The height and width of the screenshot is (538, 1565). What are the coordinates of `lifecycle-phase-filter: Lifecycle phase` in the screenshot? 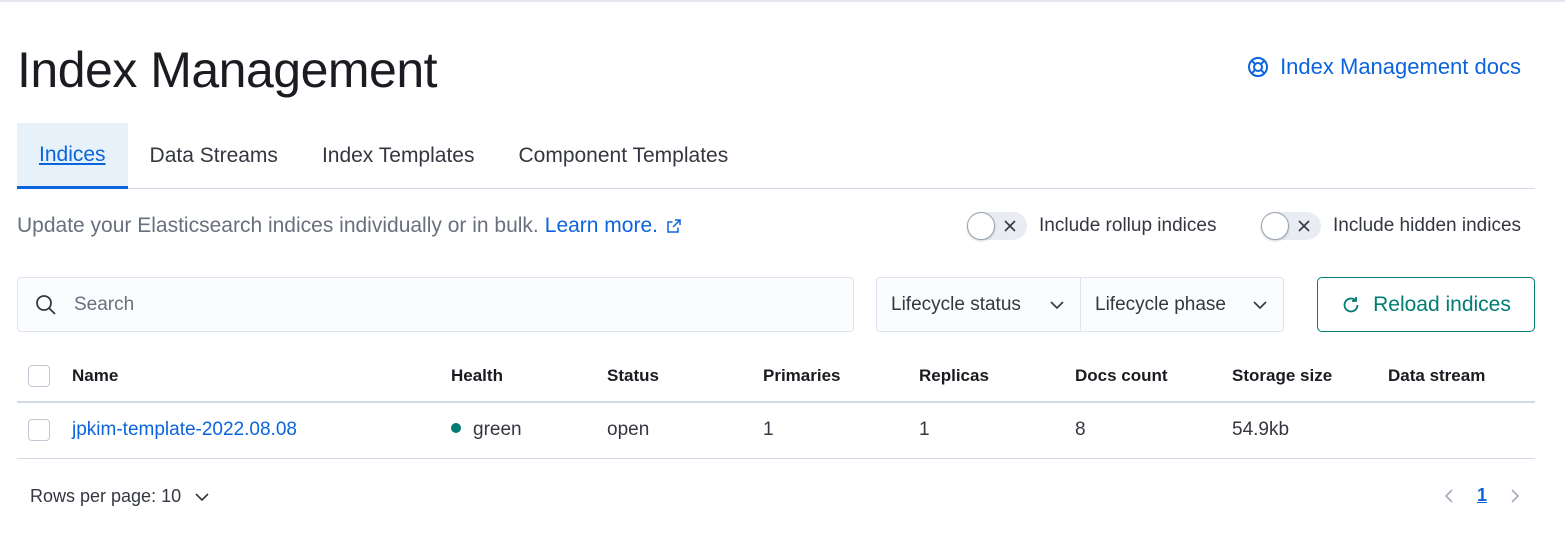 It's located at (1181, 304).